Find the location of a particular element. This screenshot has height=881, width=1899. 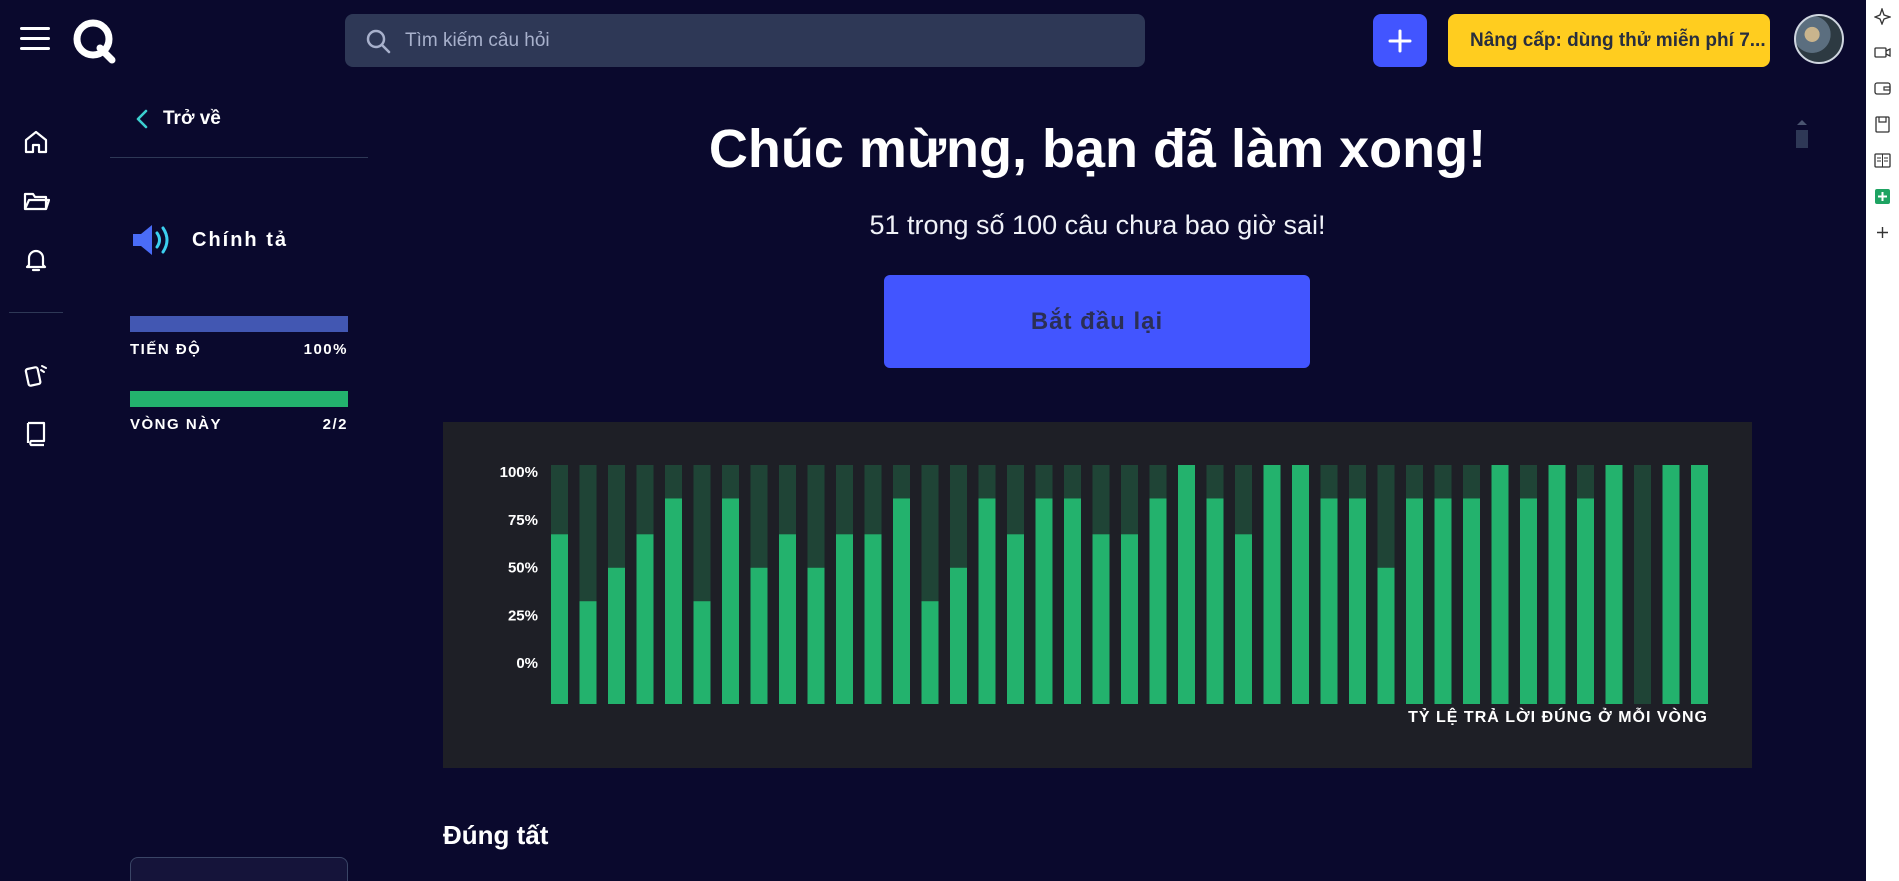

sheets-icon is located at coordinates (1882, 196).